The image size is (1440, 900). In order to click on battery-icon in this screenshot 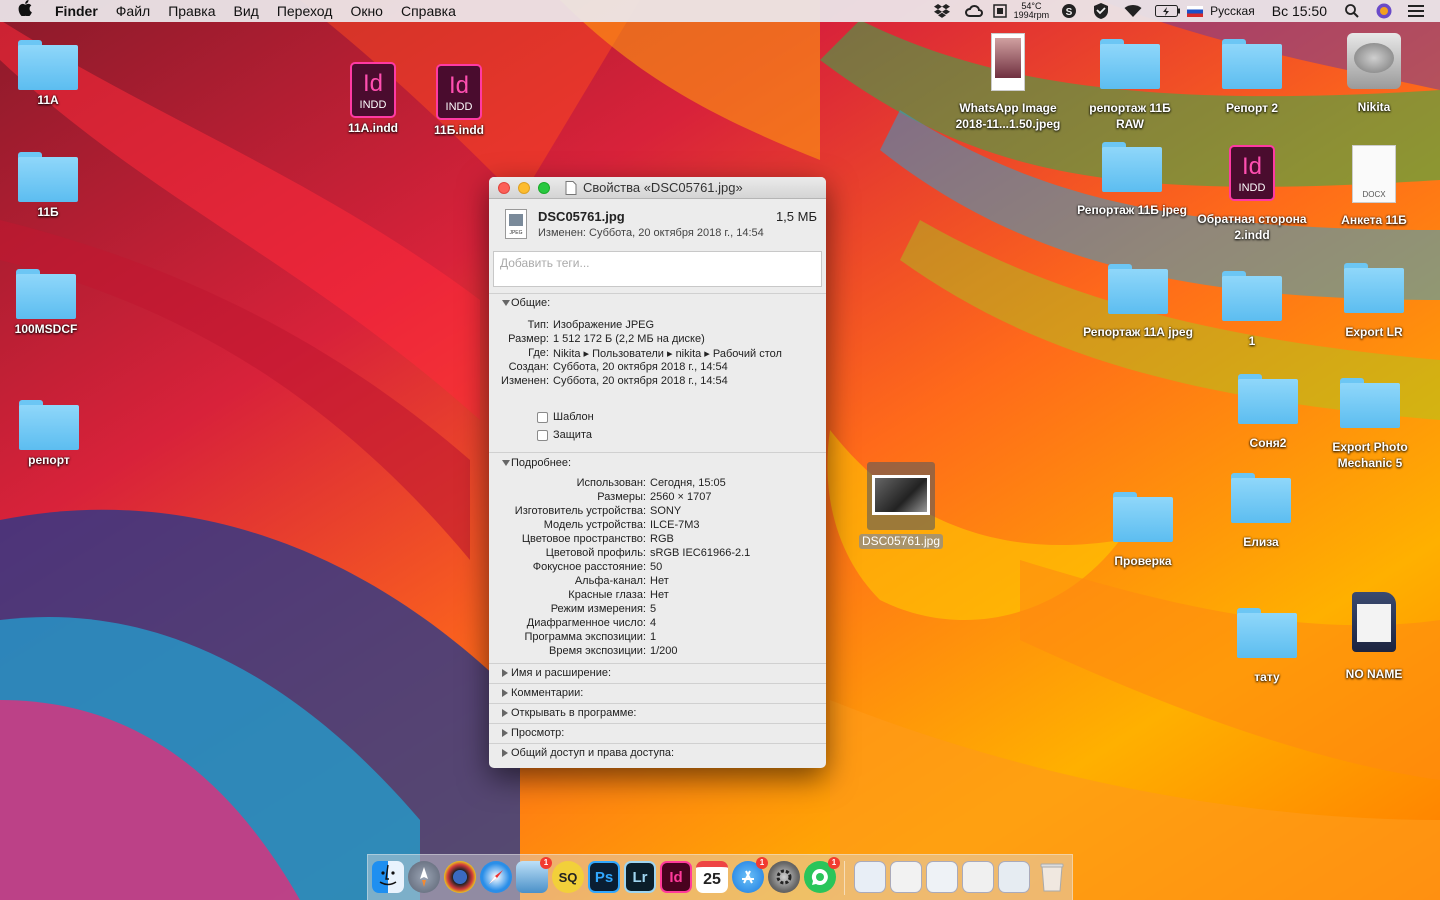, I will do `click(1168, 11)`.